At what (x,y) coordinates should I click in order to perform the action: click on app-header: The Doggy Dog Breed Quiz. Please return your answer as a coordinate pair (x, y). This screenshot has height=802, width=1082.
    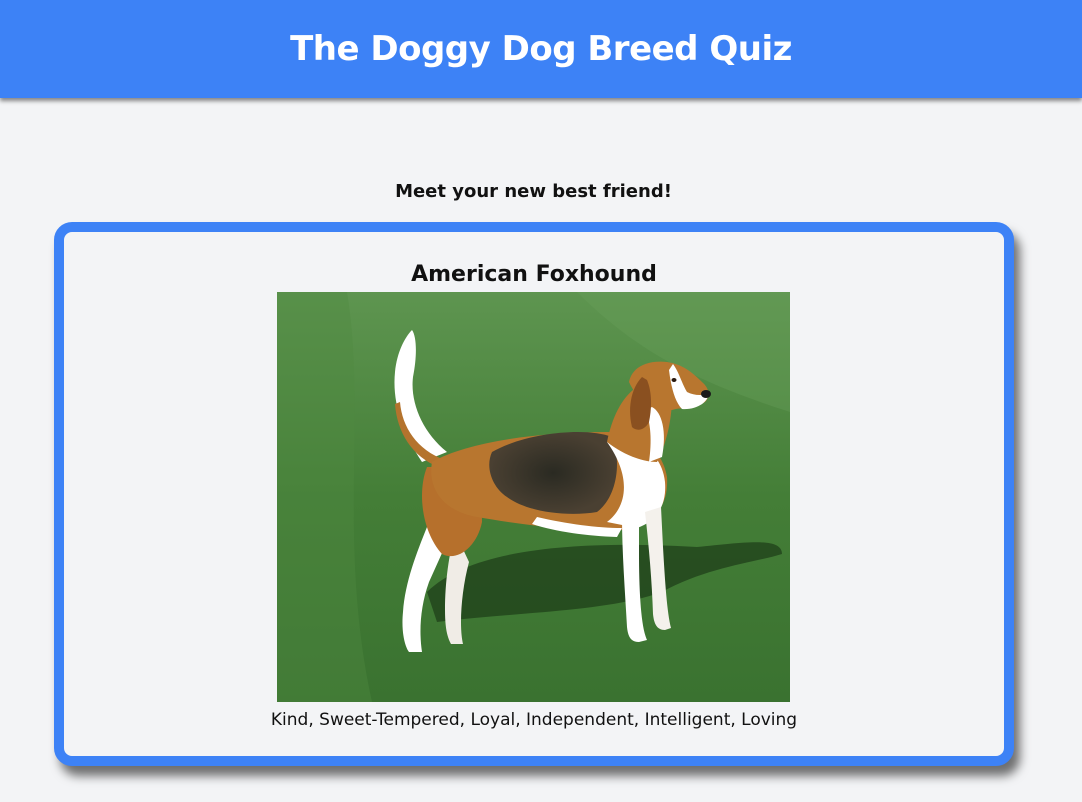
    Looking at the image, I should click on (541, 49).